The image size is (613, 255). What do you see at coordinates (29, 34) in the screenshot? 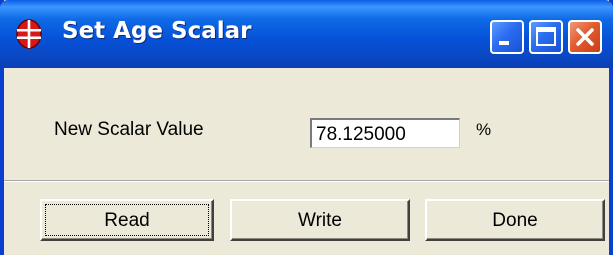
I see `app-icon` at bounding box center [29, 34].